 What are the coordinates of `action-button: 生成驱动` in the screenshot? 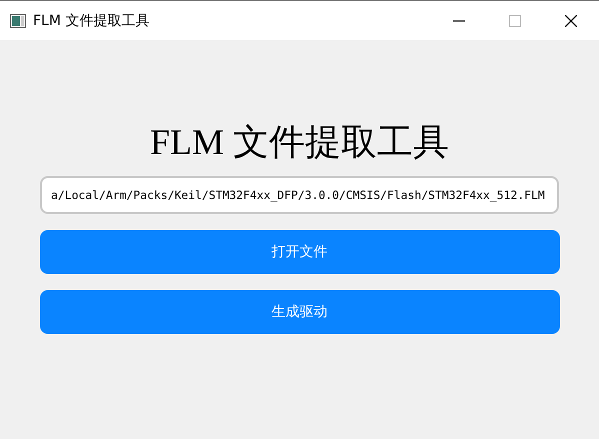 It's located at (300, 312).